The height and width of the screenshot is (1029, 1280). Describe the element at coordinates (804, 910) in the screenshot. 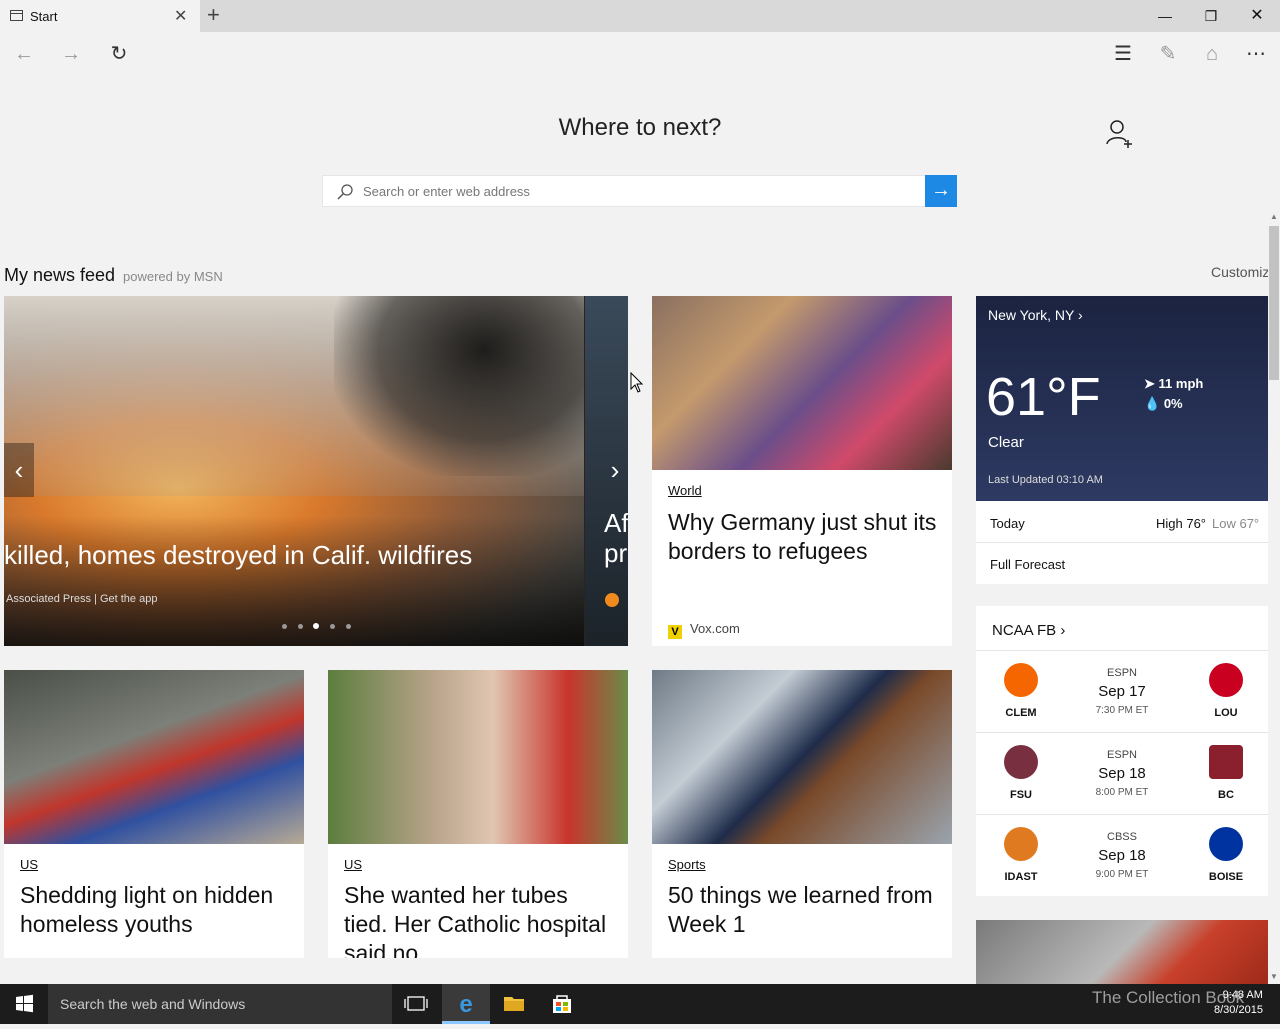

I see `news-card-headline: 50 things we learned from Week 1` at that location.